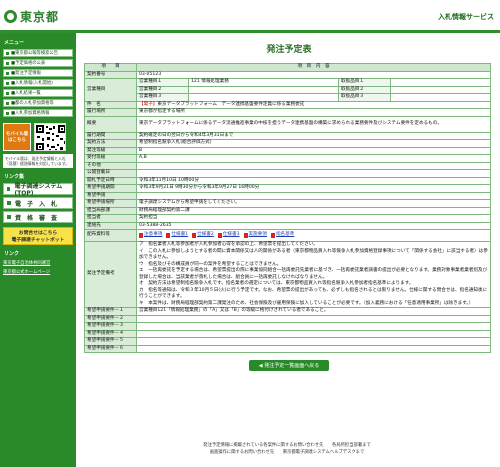  I want to click on chatbot-banner: お問合せはこちら 電子調達チャットボット, so click(38, 236).